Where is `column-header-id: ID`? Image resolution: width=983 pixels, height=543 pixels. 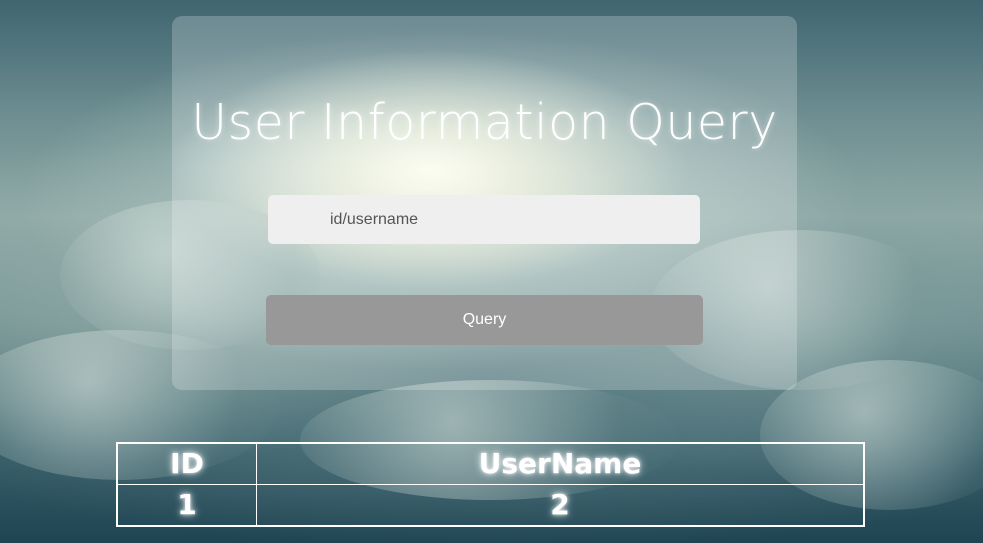
column-header-id: ID is located at coordinates (186, 463).